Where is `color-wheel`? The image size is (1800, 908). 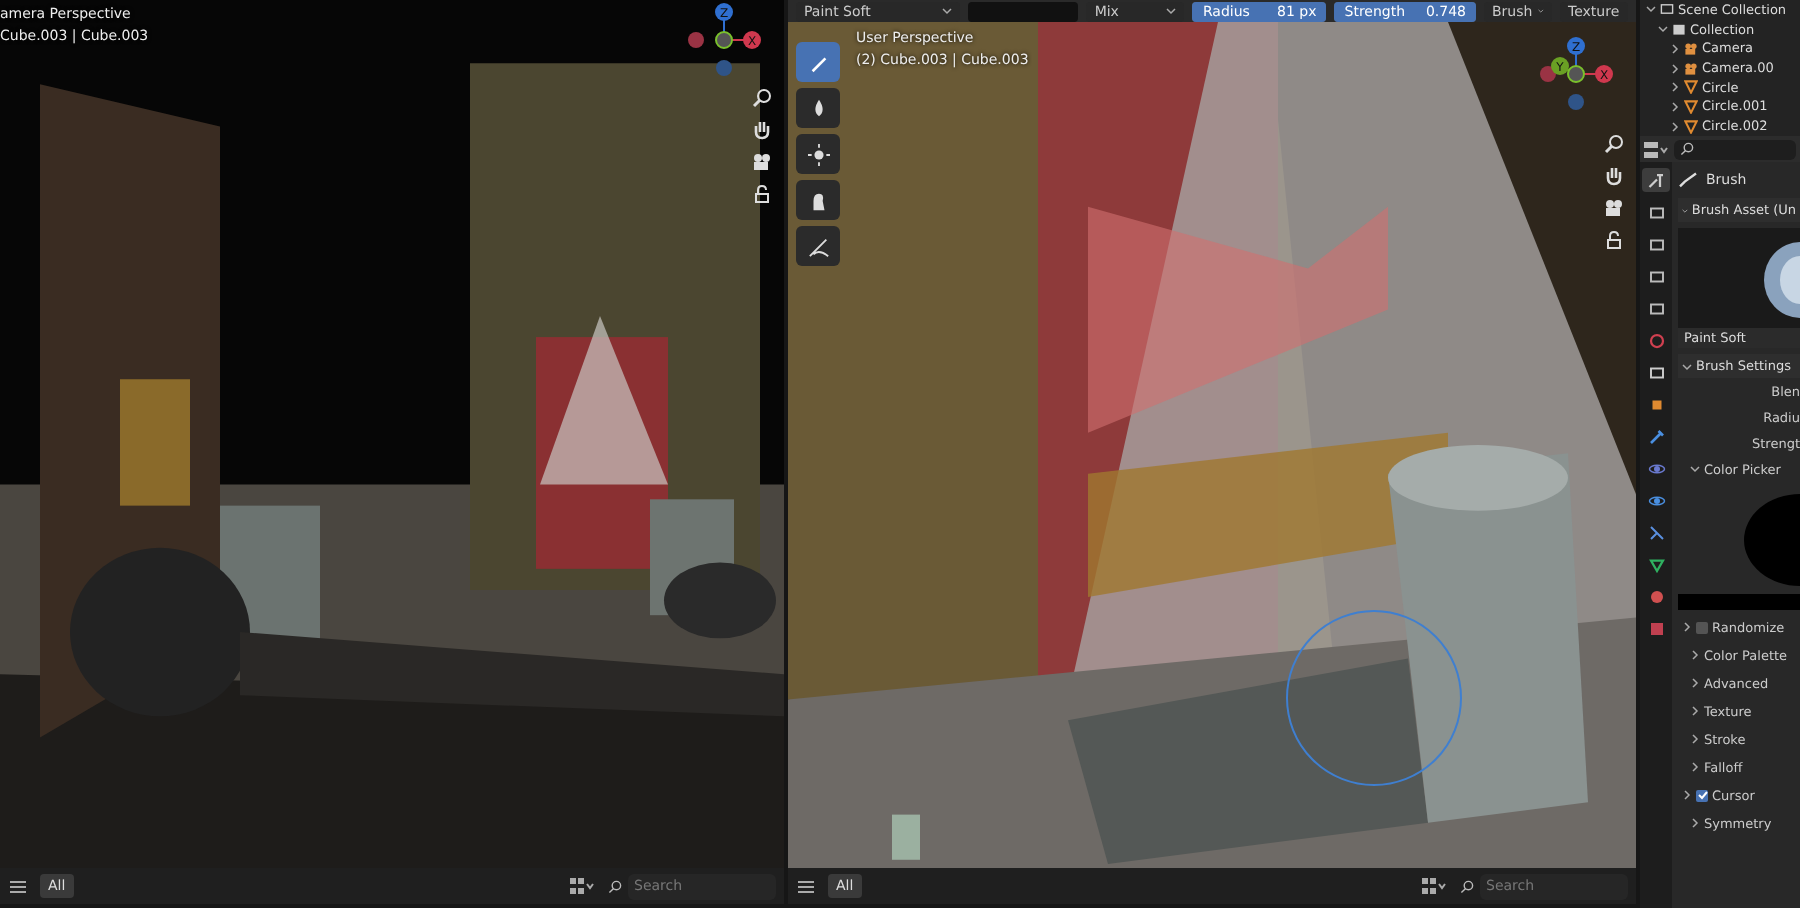 color-wheel is located at coordinates (1770, 540).